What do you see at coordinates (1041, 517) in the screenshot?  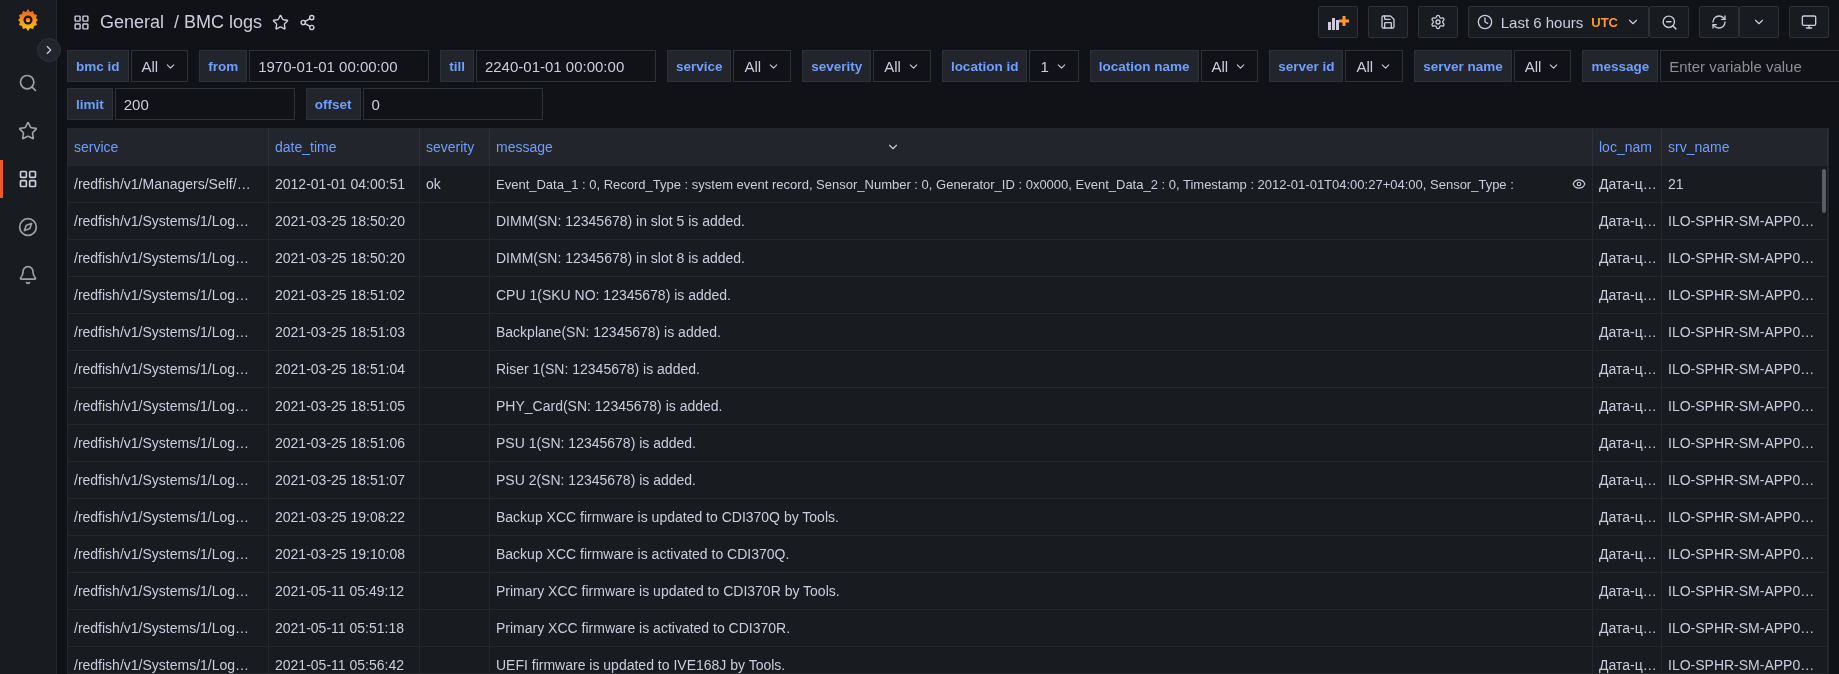 I see `table-cell: Backup XCC firmware is updated to CDI370Q by Tools.` at bounding box center [1041, 517].